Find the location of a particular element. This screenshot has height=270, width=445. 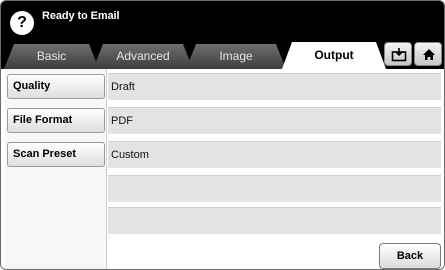

tab-image: Image is located at coordinates (236, 56).